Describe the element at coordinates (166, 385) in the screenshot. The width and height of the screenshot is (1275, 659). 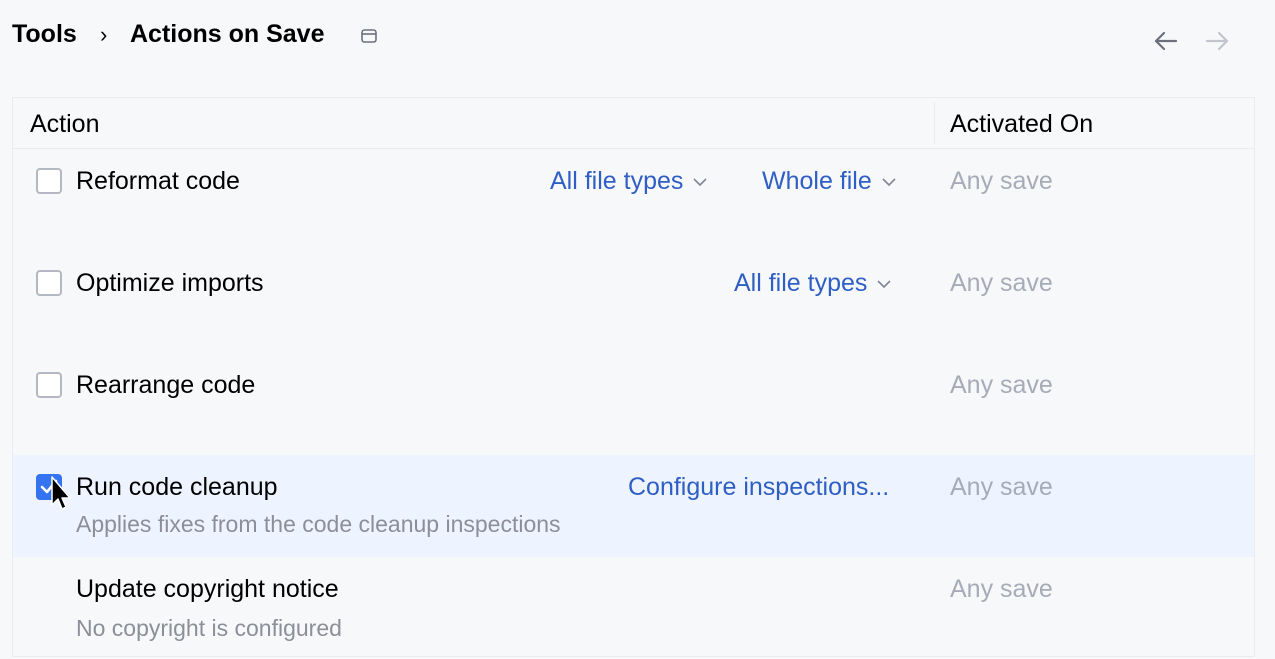
I see `row-title: Rearrange code` at that location.